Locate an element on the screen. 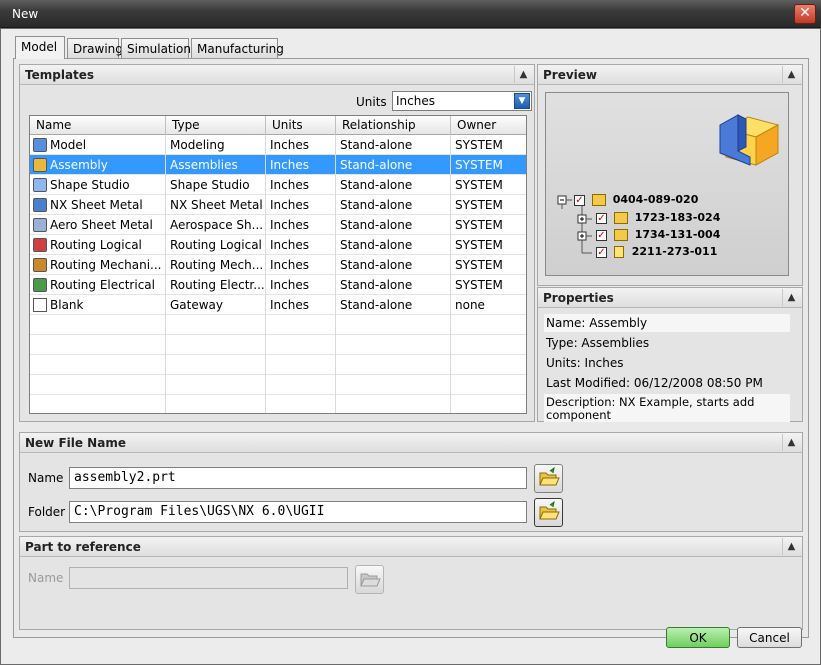  templates-header: Templates ▲ is located at coordinates (277, 75).